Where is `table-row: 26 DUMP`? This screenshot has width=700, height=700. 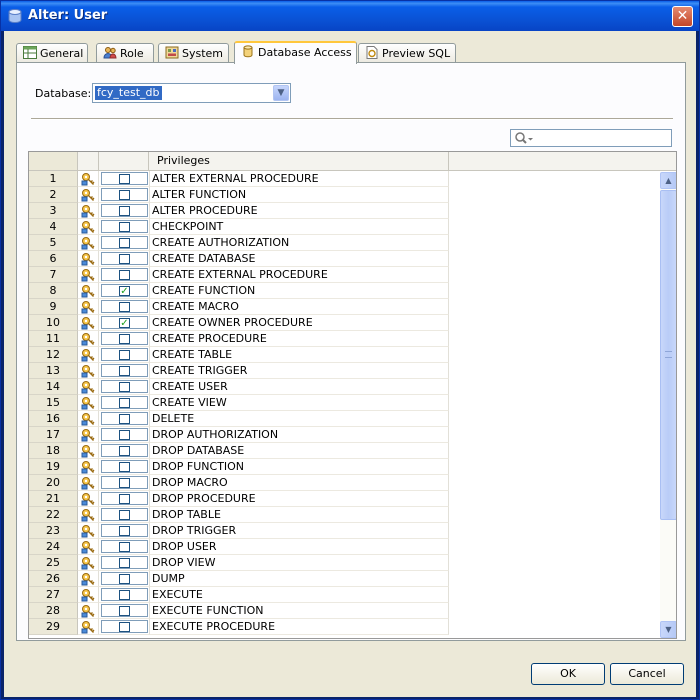
table-row: 26 DUMP is located at coordinates (345, 579).